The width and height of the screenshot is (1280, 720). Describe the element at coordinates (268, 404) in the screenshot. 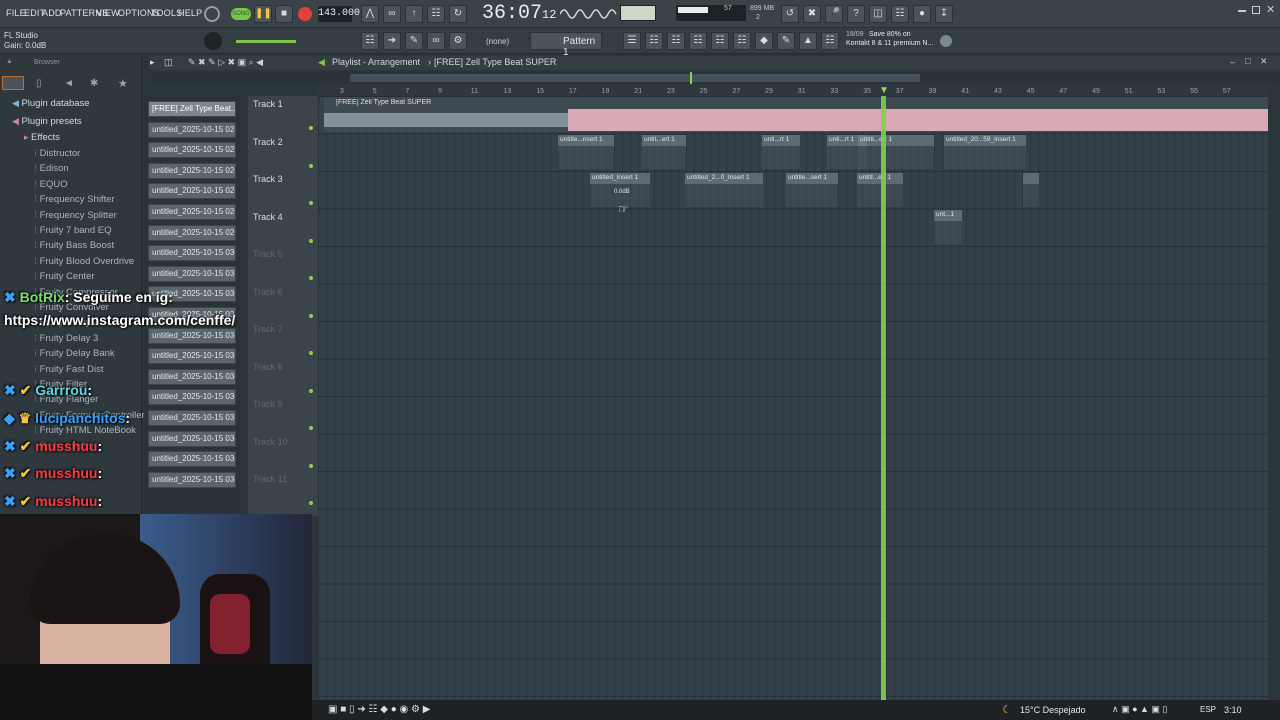

I see `track-name: Track 9` at that location.